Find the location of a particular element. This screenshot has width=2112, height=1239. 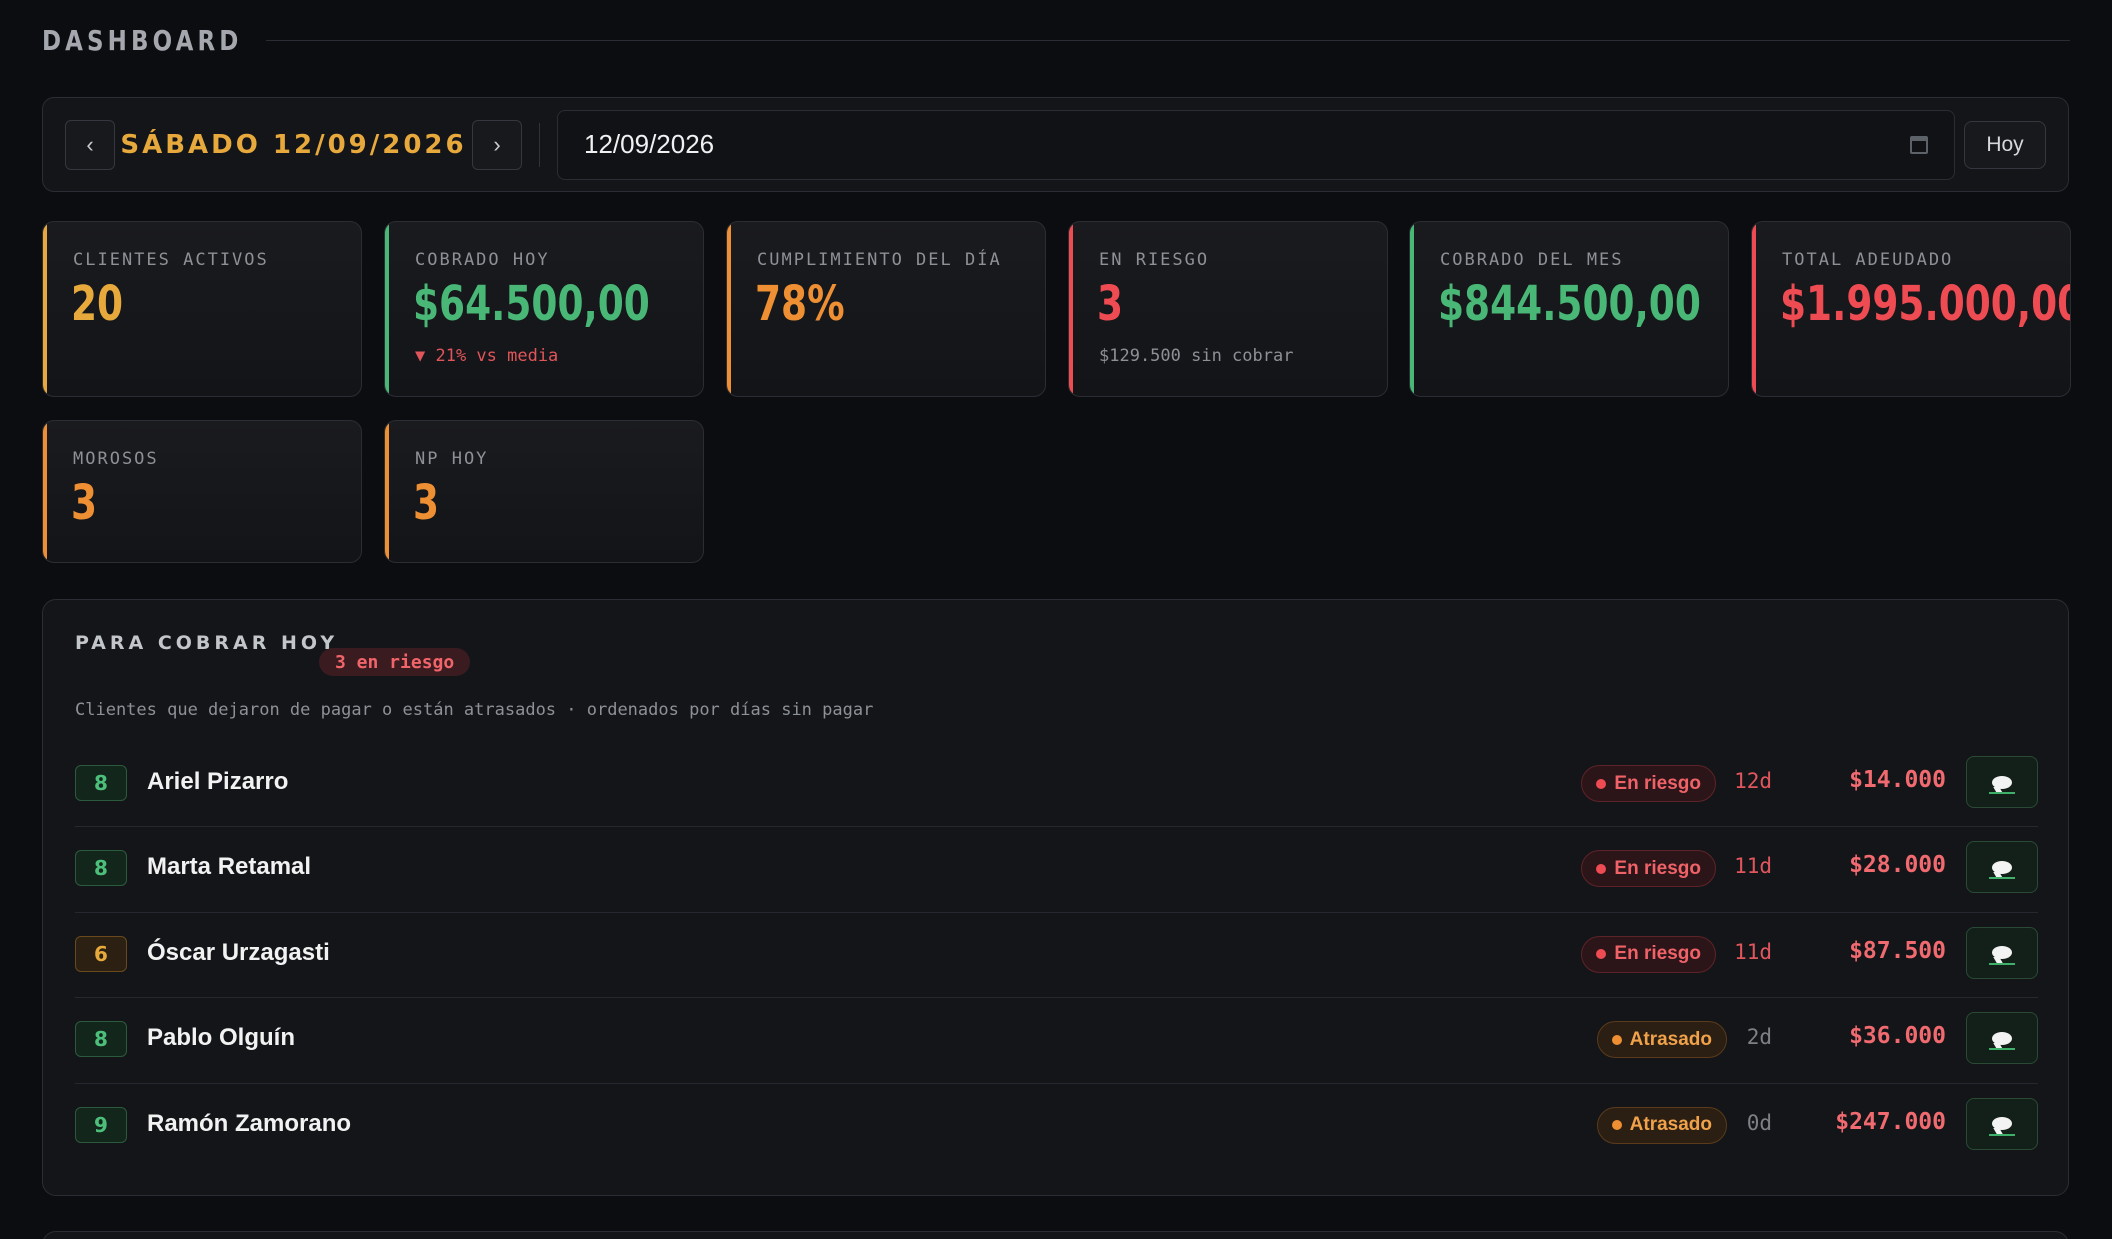

list-item: 8 Marta Retamal En riesgo 11d $28.000 is located at coordinates (1056, 870).